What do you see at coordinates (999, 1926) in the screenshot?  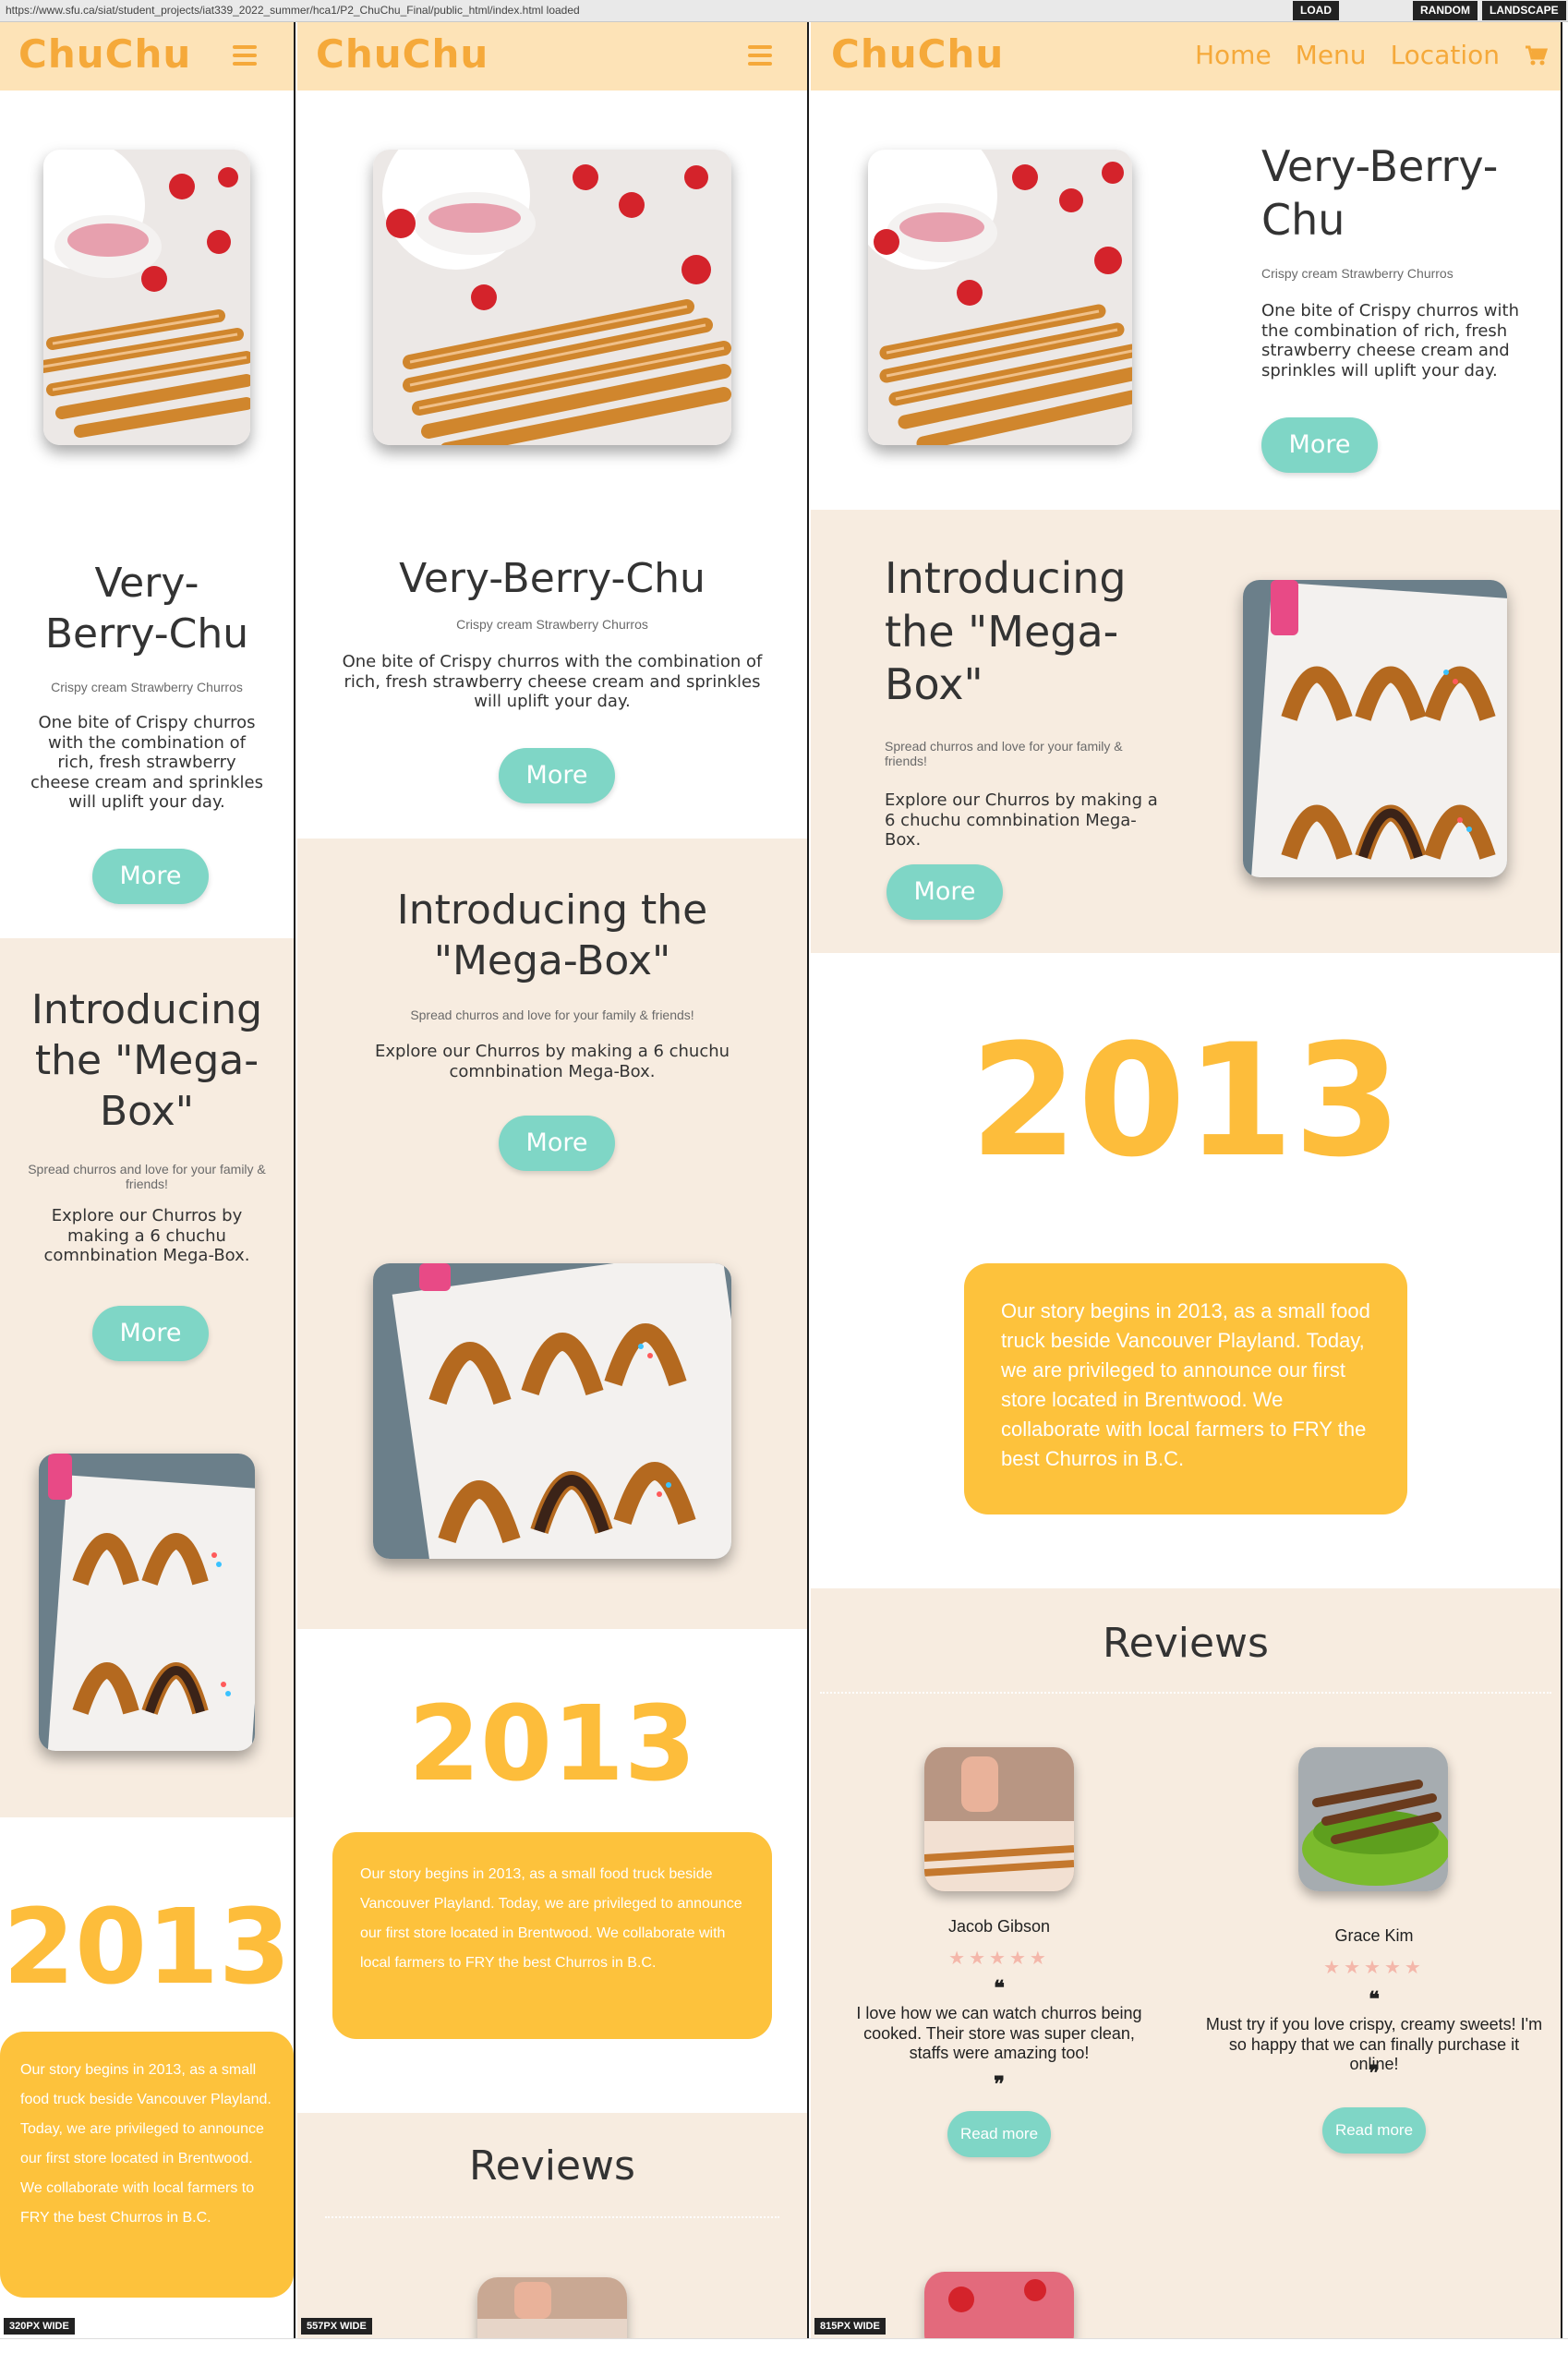 I see `review-name: Jacob Gibson` at bounding box center [999, 1926].